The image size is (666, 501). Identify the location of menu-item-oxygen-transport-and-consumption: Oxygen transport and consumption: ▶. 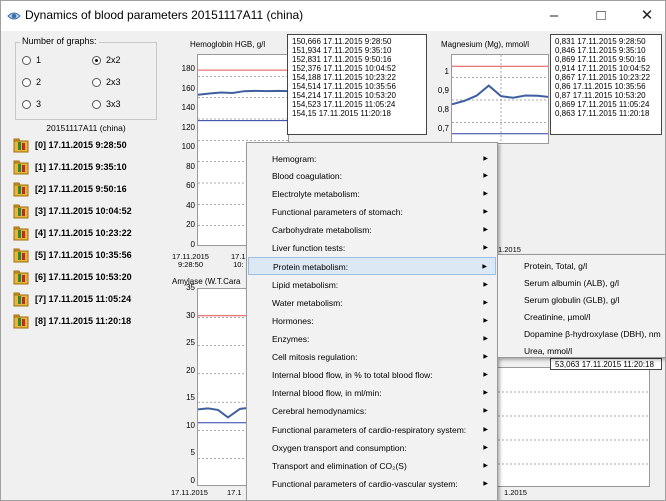
(372, 448).